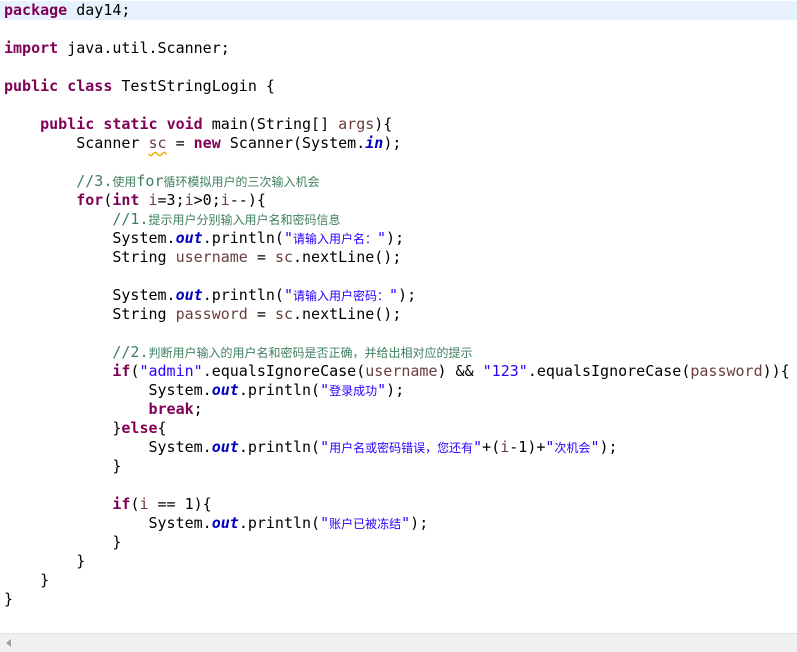 Image resolution: width=797 pixels, height=652 pixels. I want to click on code-token: 账户已被冻结, so click(365, 524).